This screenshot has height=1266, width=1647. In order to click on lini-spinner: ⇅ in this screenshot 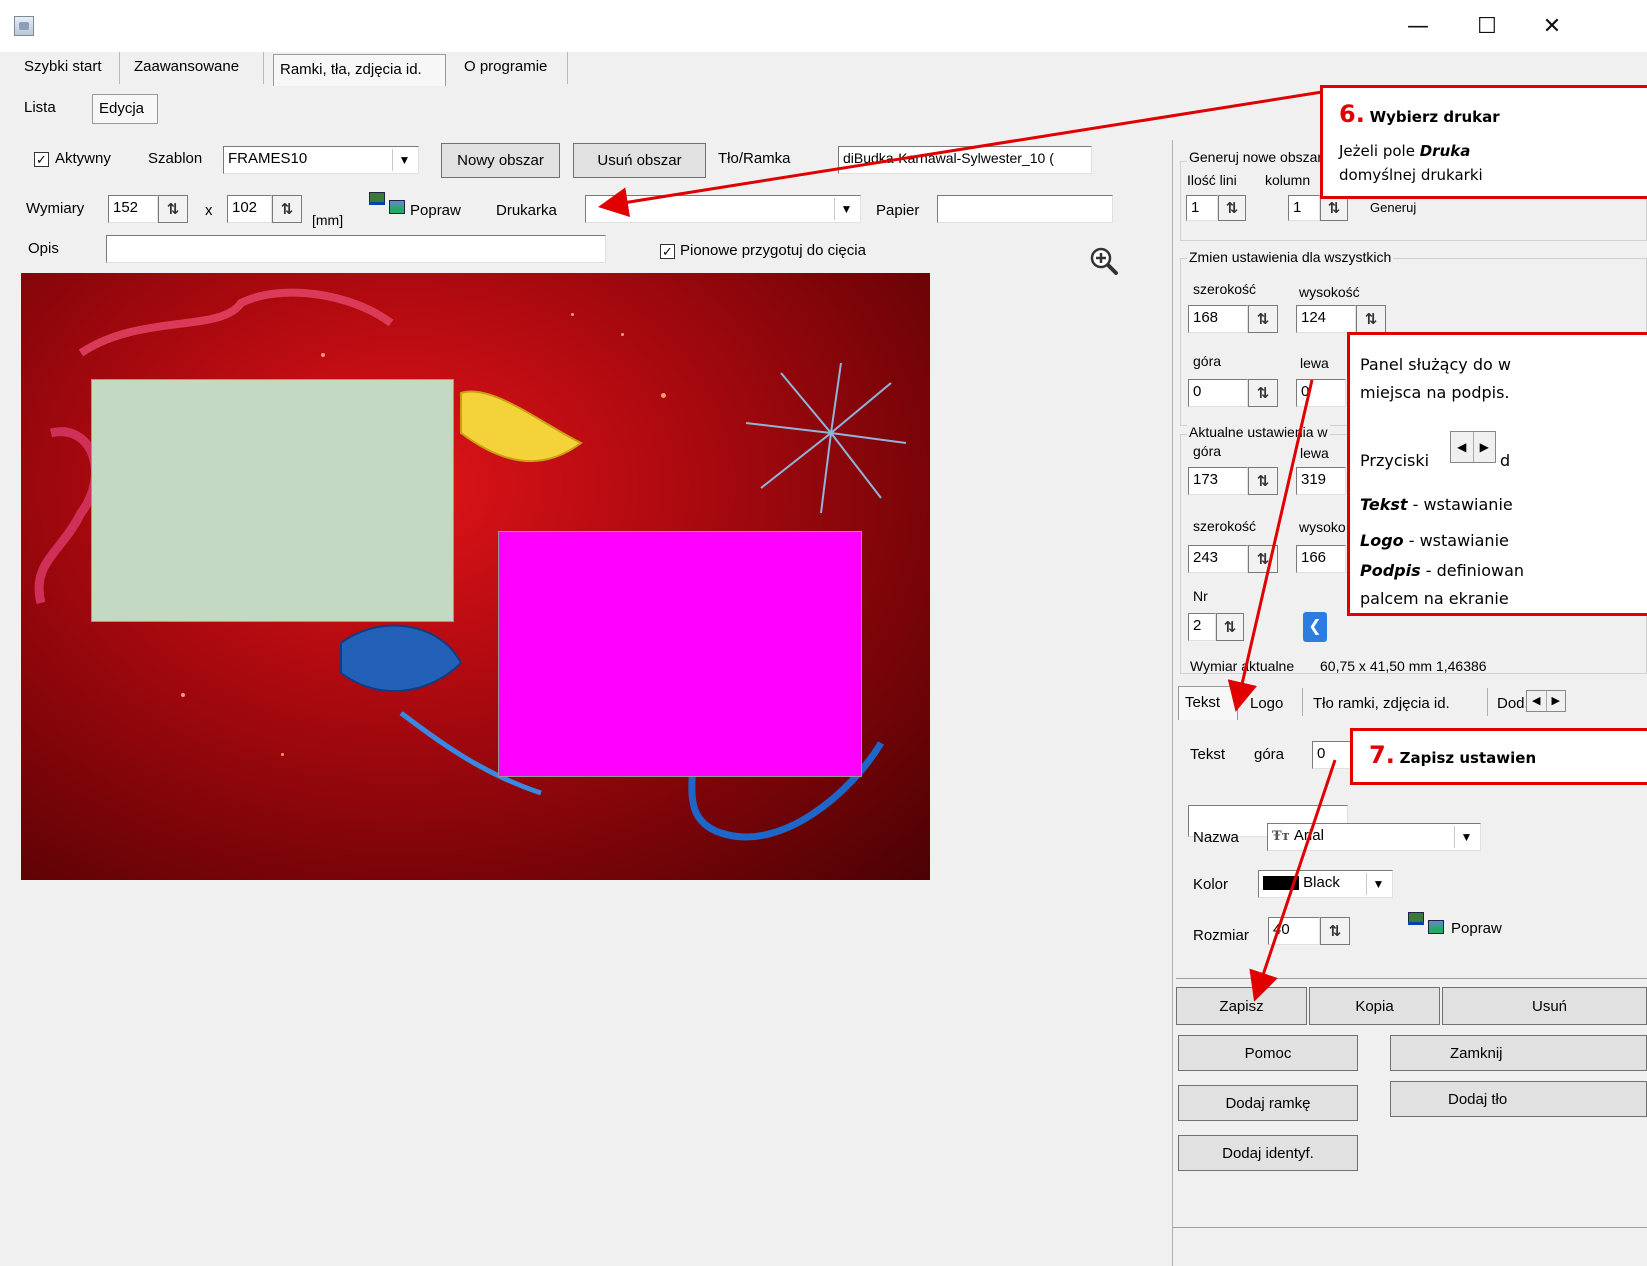, I will do `click(1232, 208)`.